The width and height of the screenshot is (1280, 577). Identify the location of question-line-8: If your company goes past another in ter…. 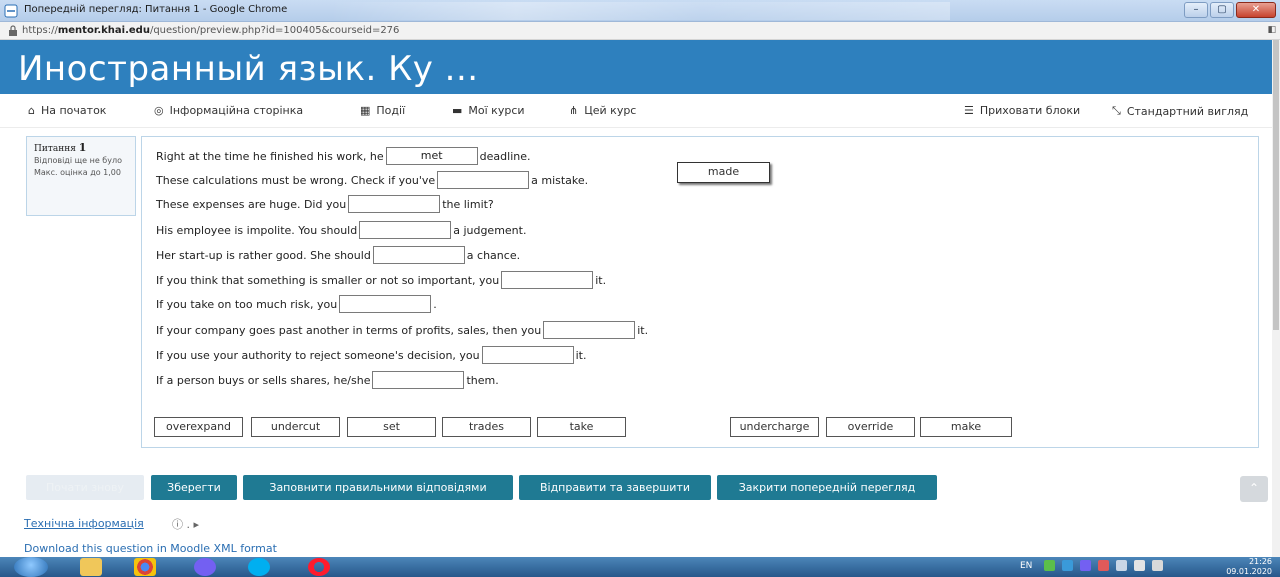
(402, 330).